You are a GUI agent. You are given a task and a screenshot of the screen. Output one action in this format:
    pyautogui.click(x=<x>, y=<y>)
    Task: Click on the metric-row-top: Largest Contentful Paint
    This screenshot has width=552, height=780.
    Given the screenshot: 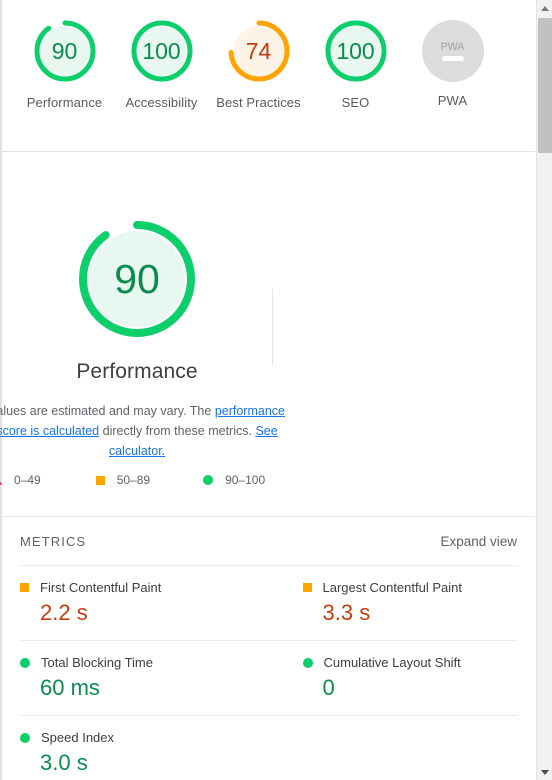 What is the action you would take?
    pyautogui.click(x=410, y=587)
    